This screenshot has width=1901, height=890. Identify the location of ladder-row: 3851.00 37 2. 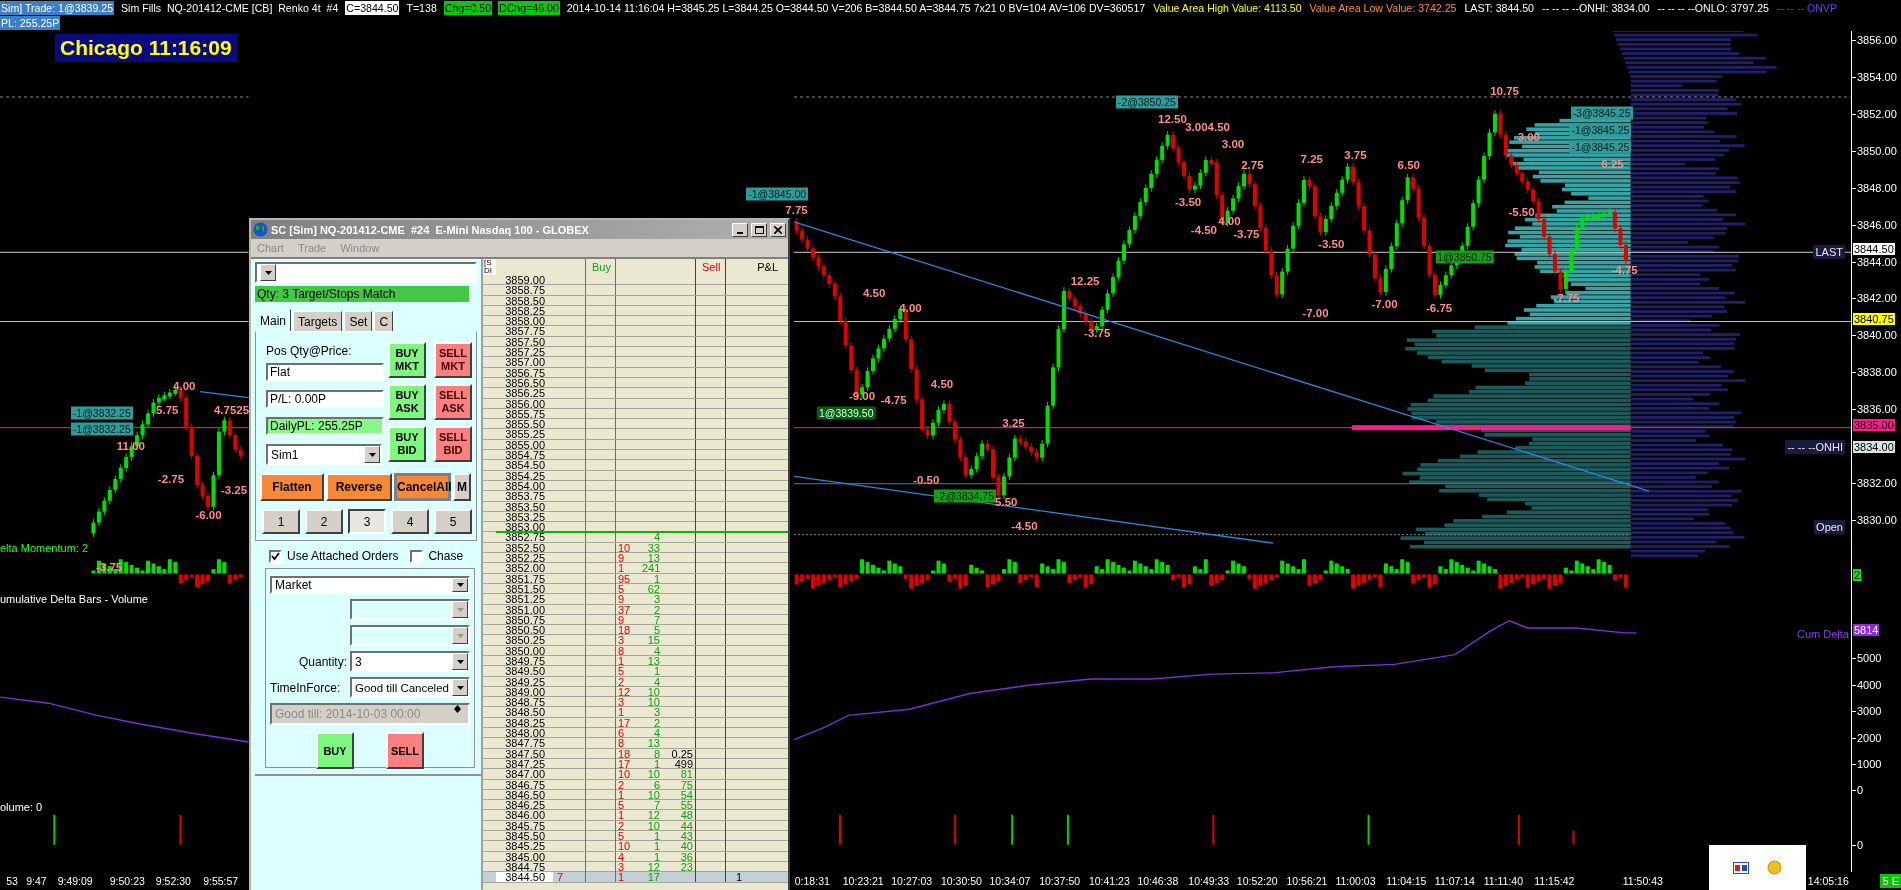
(635, 609).